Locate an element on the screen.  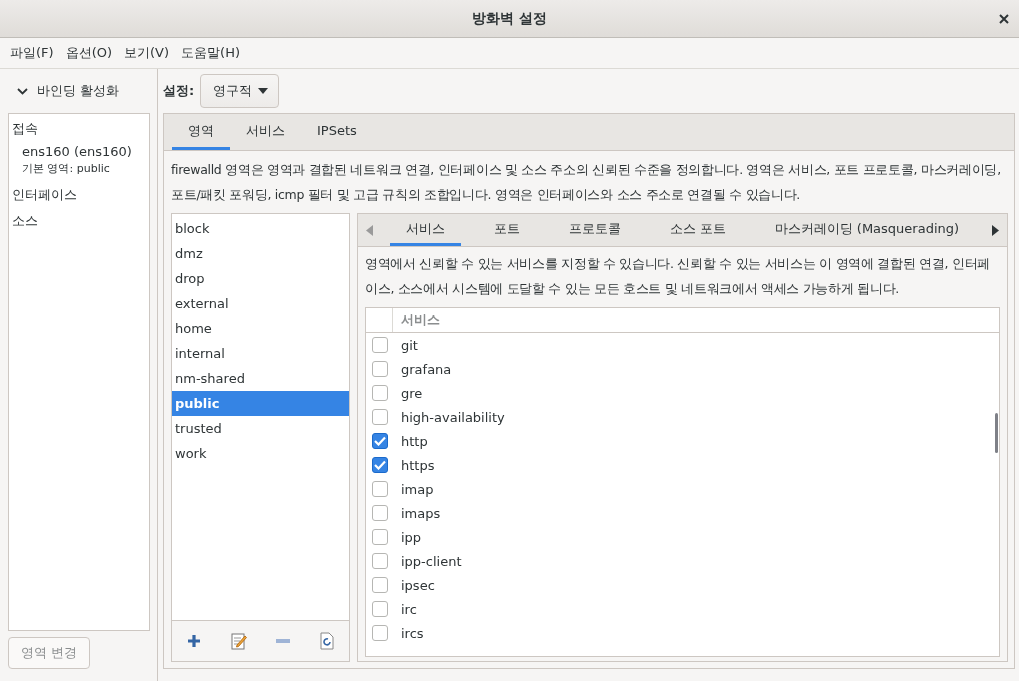
service-name: ircs is located at coordinates (412, 633).